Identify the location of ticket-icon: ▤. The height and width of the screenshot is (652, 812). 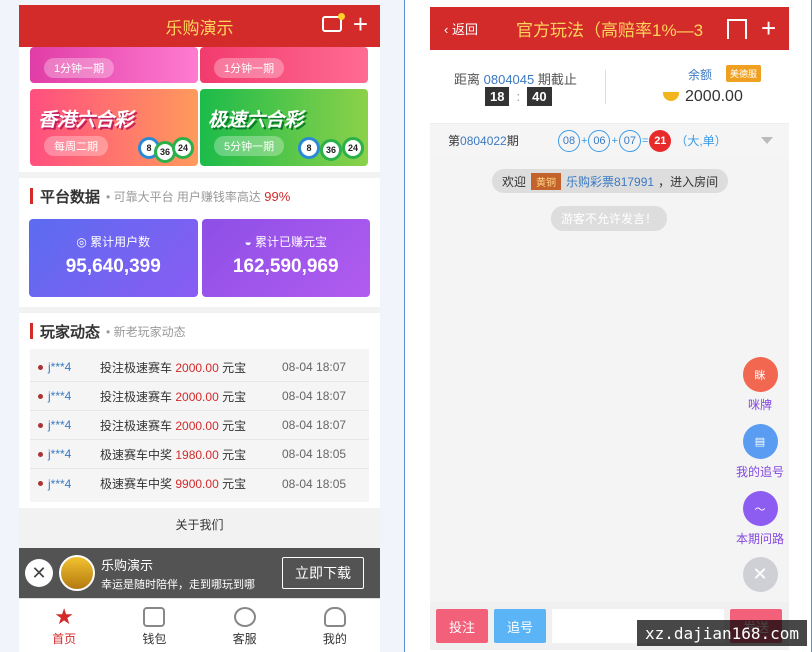
(760, 441).